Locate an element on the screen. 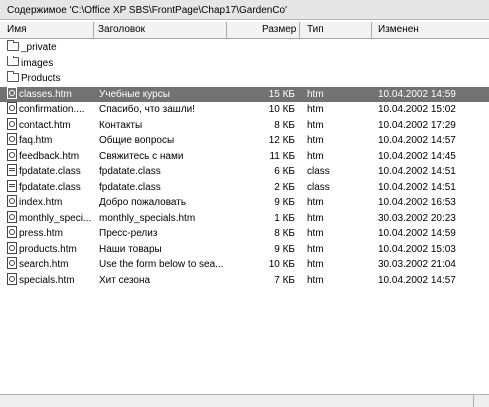  file-title: Спасибо, что зашли! is located at coordinates (147, 109).